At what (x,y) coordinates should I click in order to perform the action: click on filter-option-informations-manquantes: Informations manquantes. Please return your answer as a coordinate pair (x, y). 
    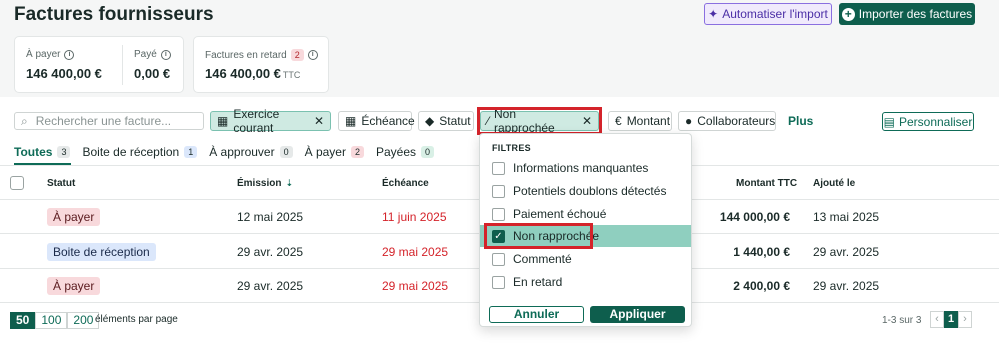
    Looking at the image, I should click on (585, 168).